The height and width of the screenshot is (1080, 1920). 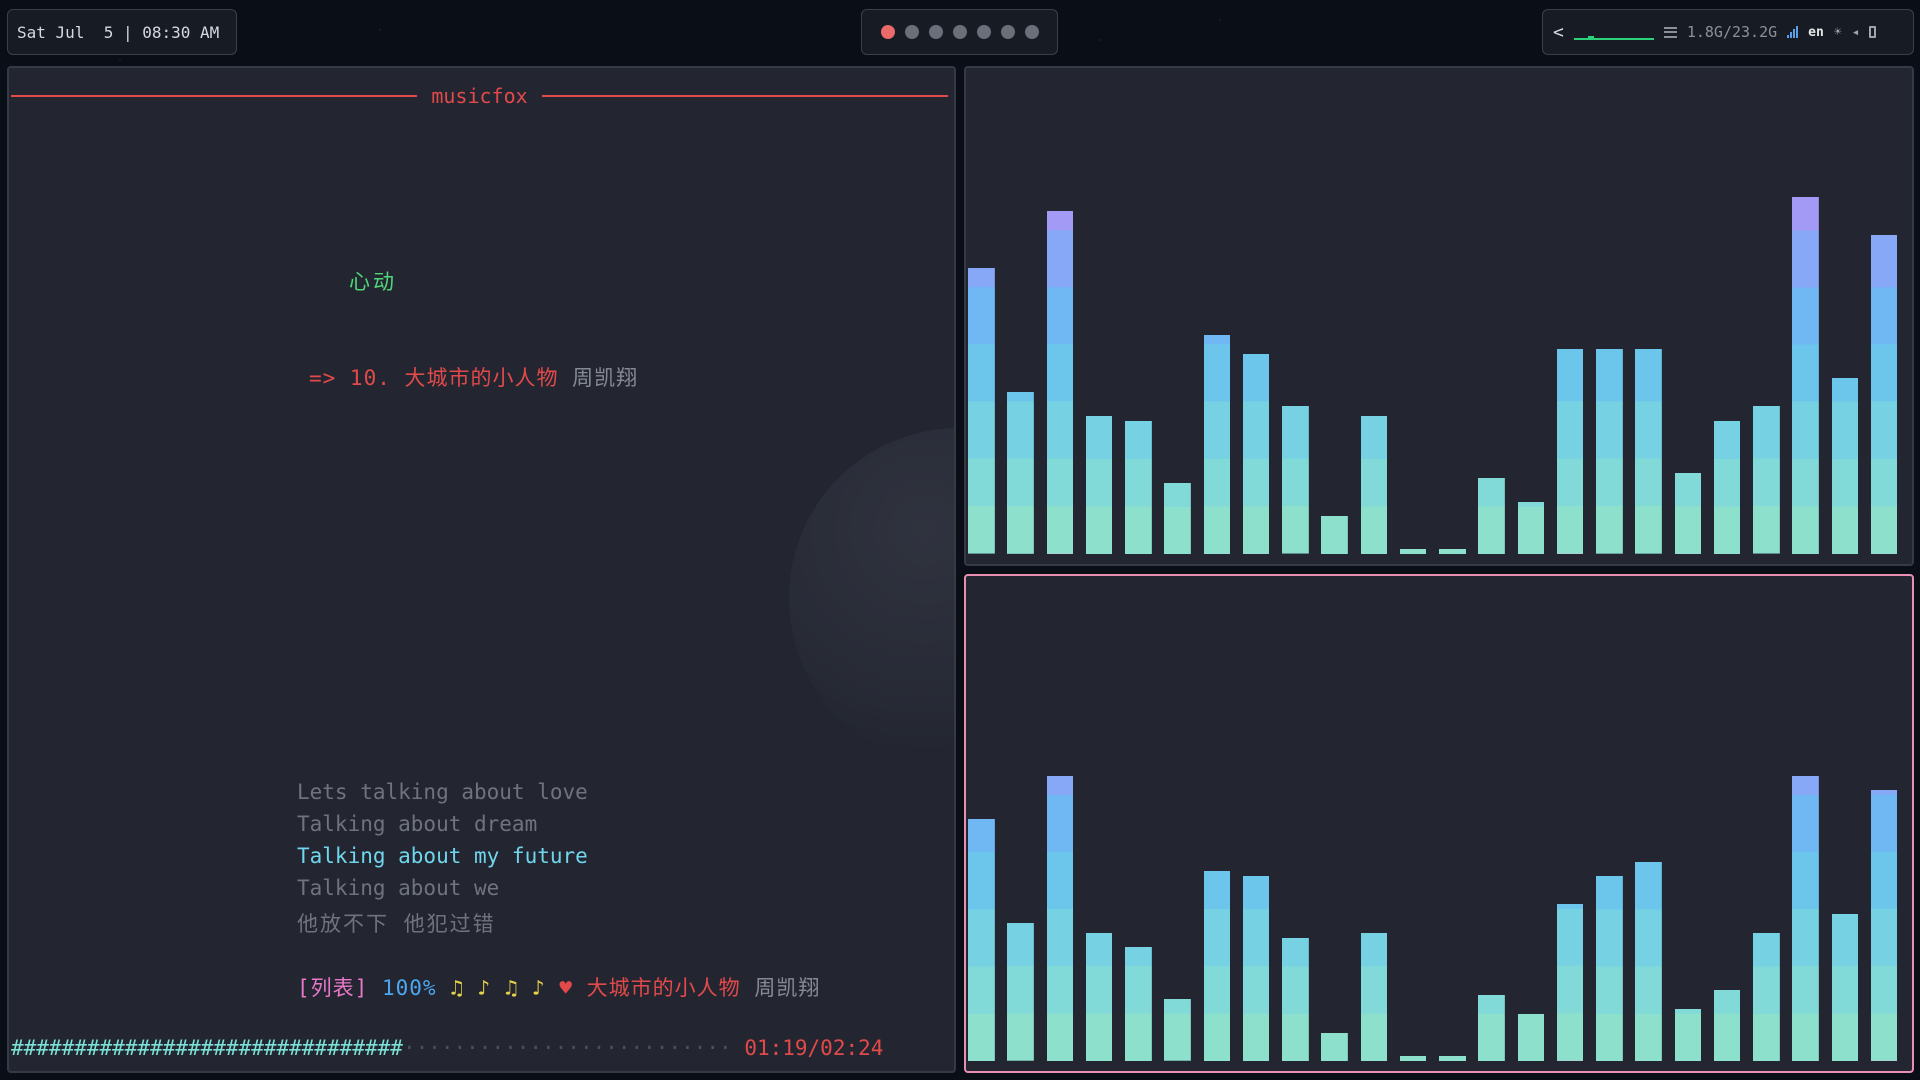 What do you see at coordinates (566, 988) in the screenshot?
I see `heart-icon: ♥` at bounding box center [566, 988].